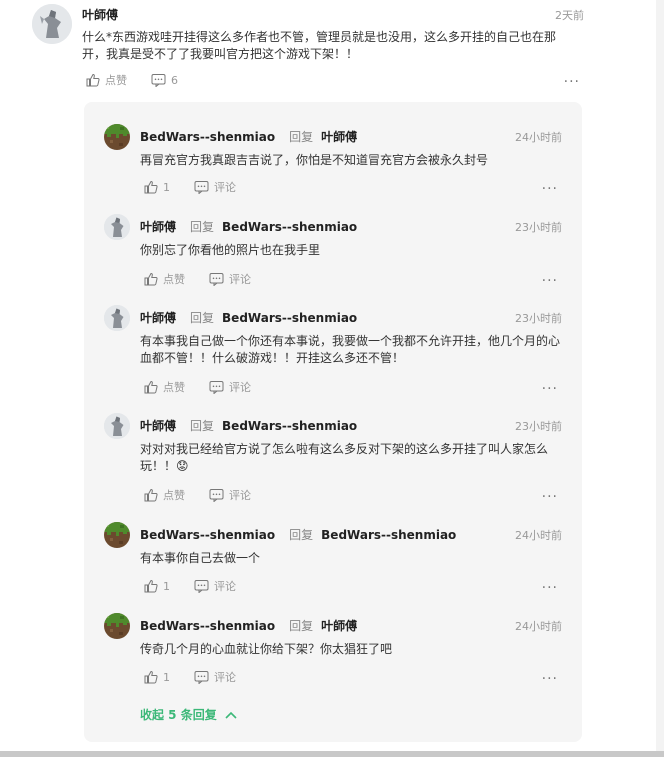  I want to click on bottom-scrollbar, so click(332, 754).